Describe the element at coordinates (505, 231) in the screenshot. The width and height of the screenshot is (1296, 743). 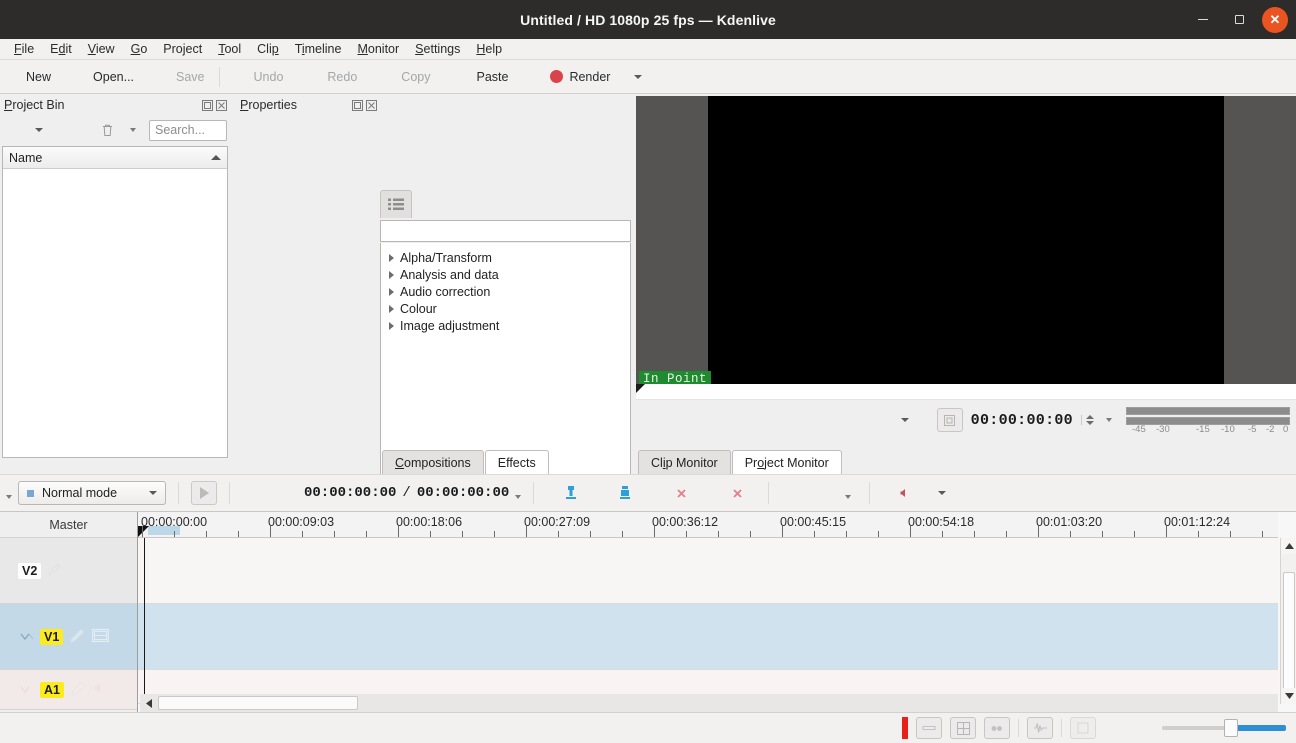
I see `effects-search-input` at that location.